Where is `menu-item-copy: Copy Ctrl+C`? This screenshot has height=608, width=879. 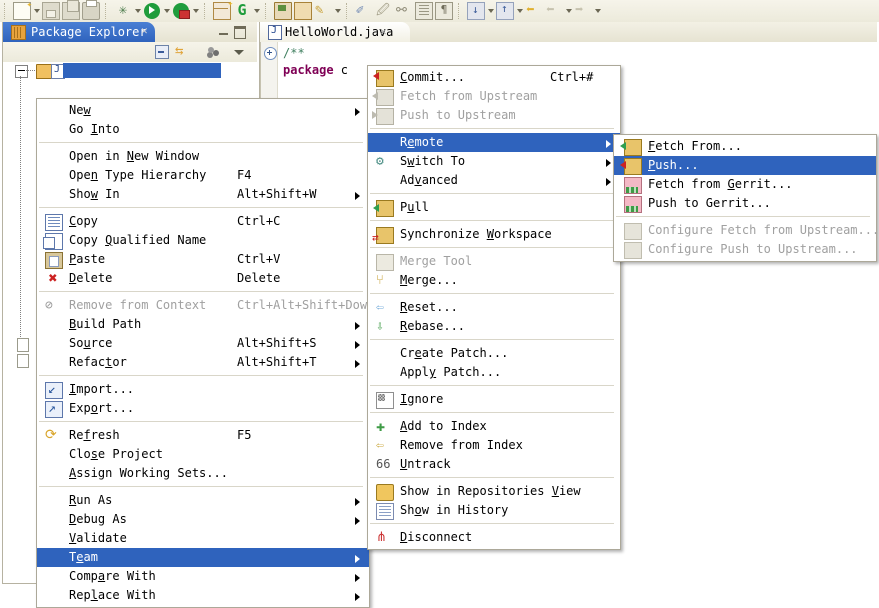 menu-item-copy: Copy Ctrl+C is located at coordinates (203, 221).